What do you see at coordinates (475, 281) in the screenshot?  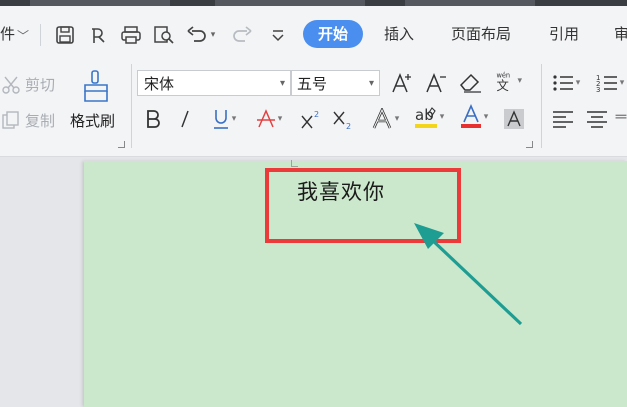 I see `annotation-arrow-shaft` at bounding box center [475, 281].